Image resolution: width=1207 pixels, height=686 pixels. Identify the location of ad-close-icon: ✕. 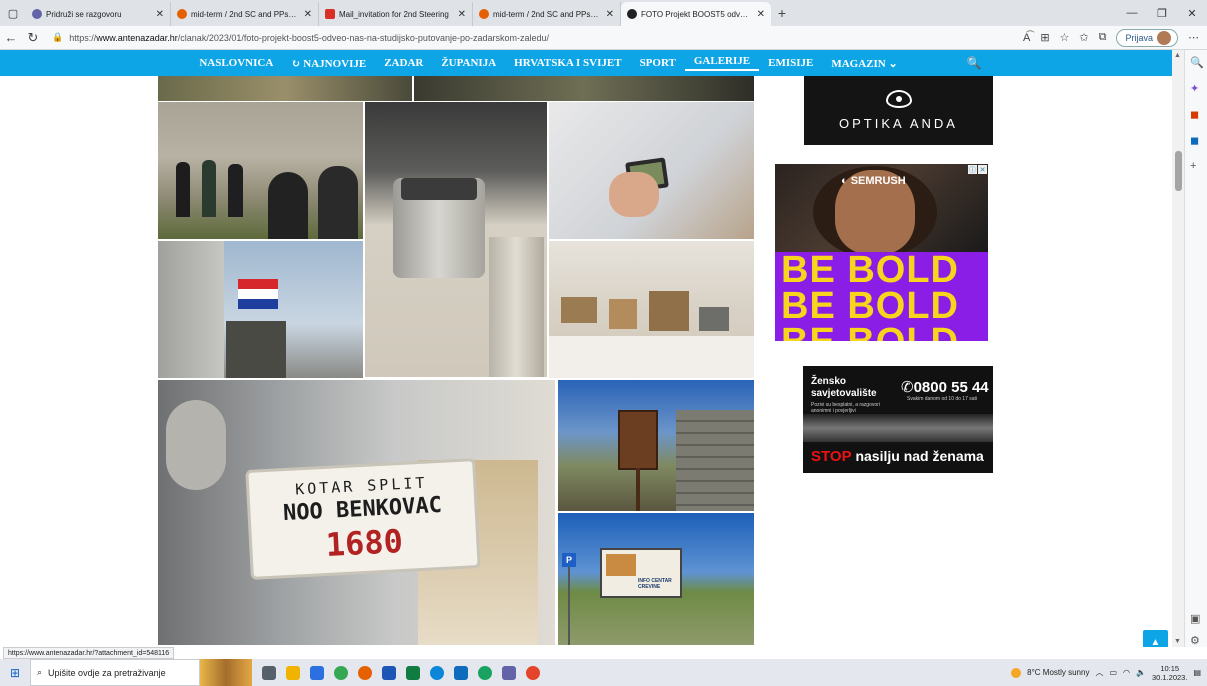
(982, 169).